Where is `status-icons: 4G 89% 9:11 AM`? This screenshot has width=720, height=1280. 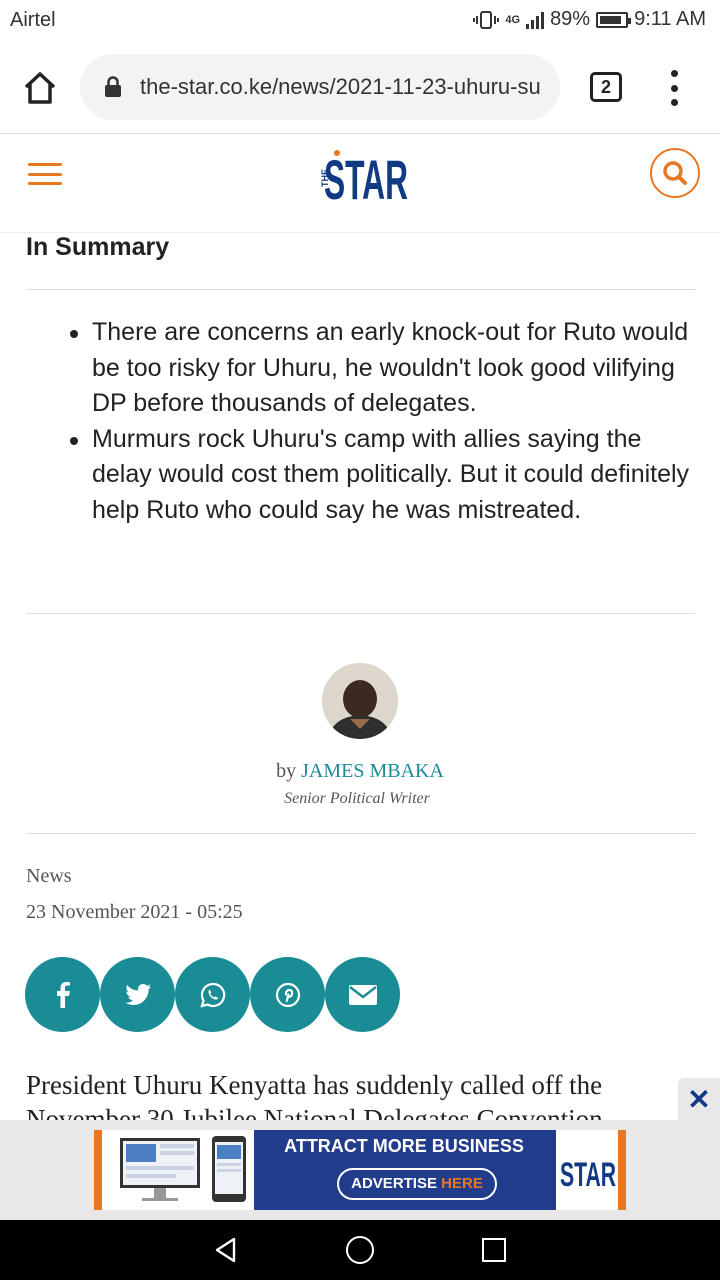 status-icons: 4G 89% 9:11 AM is located at coordinates (589, 19).